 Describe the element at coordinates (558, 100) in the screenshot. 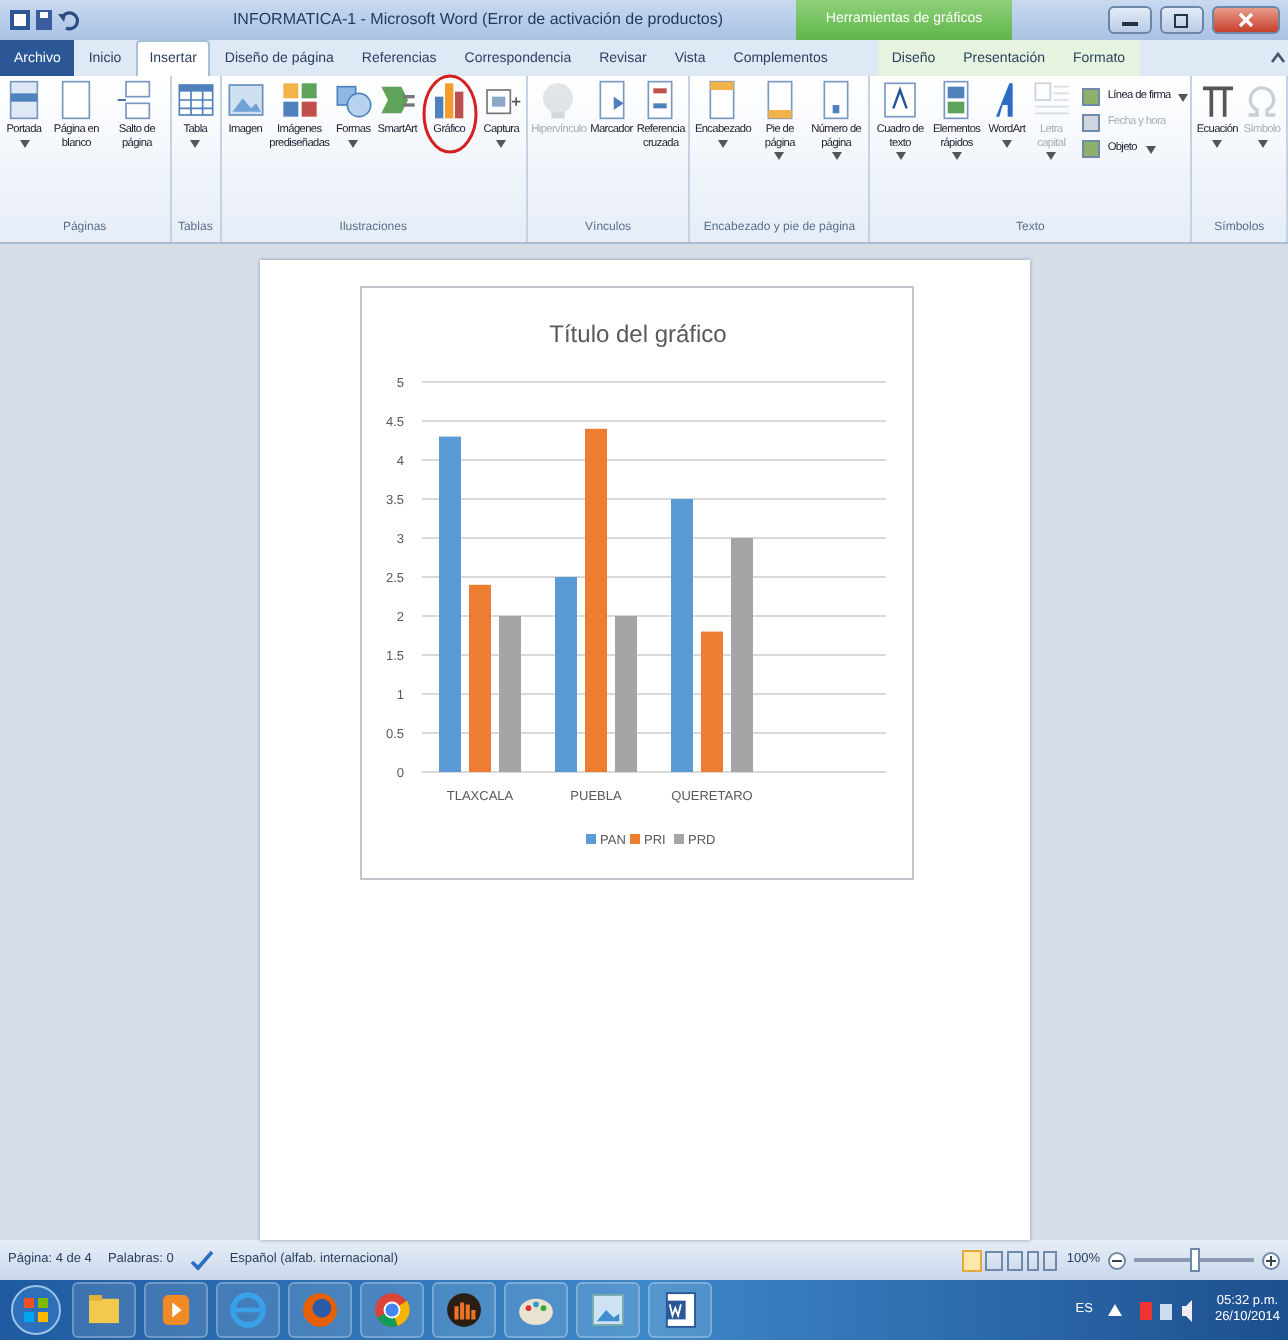

I see `globe-icon` at that location.